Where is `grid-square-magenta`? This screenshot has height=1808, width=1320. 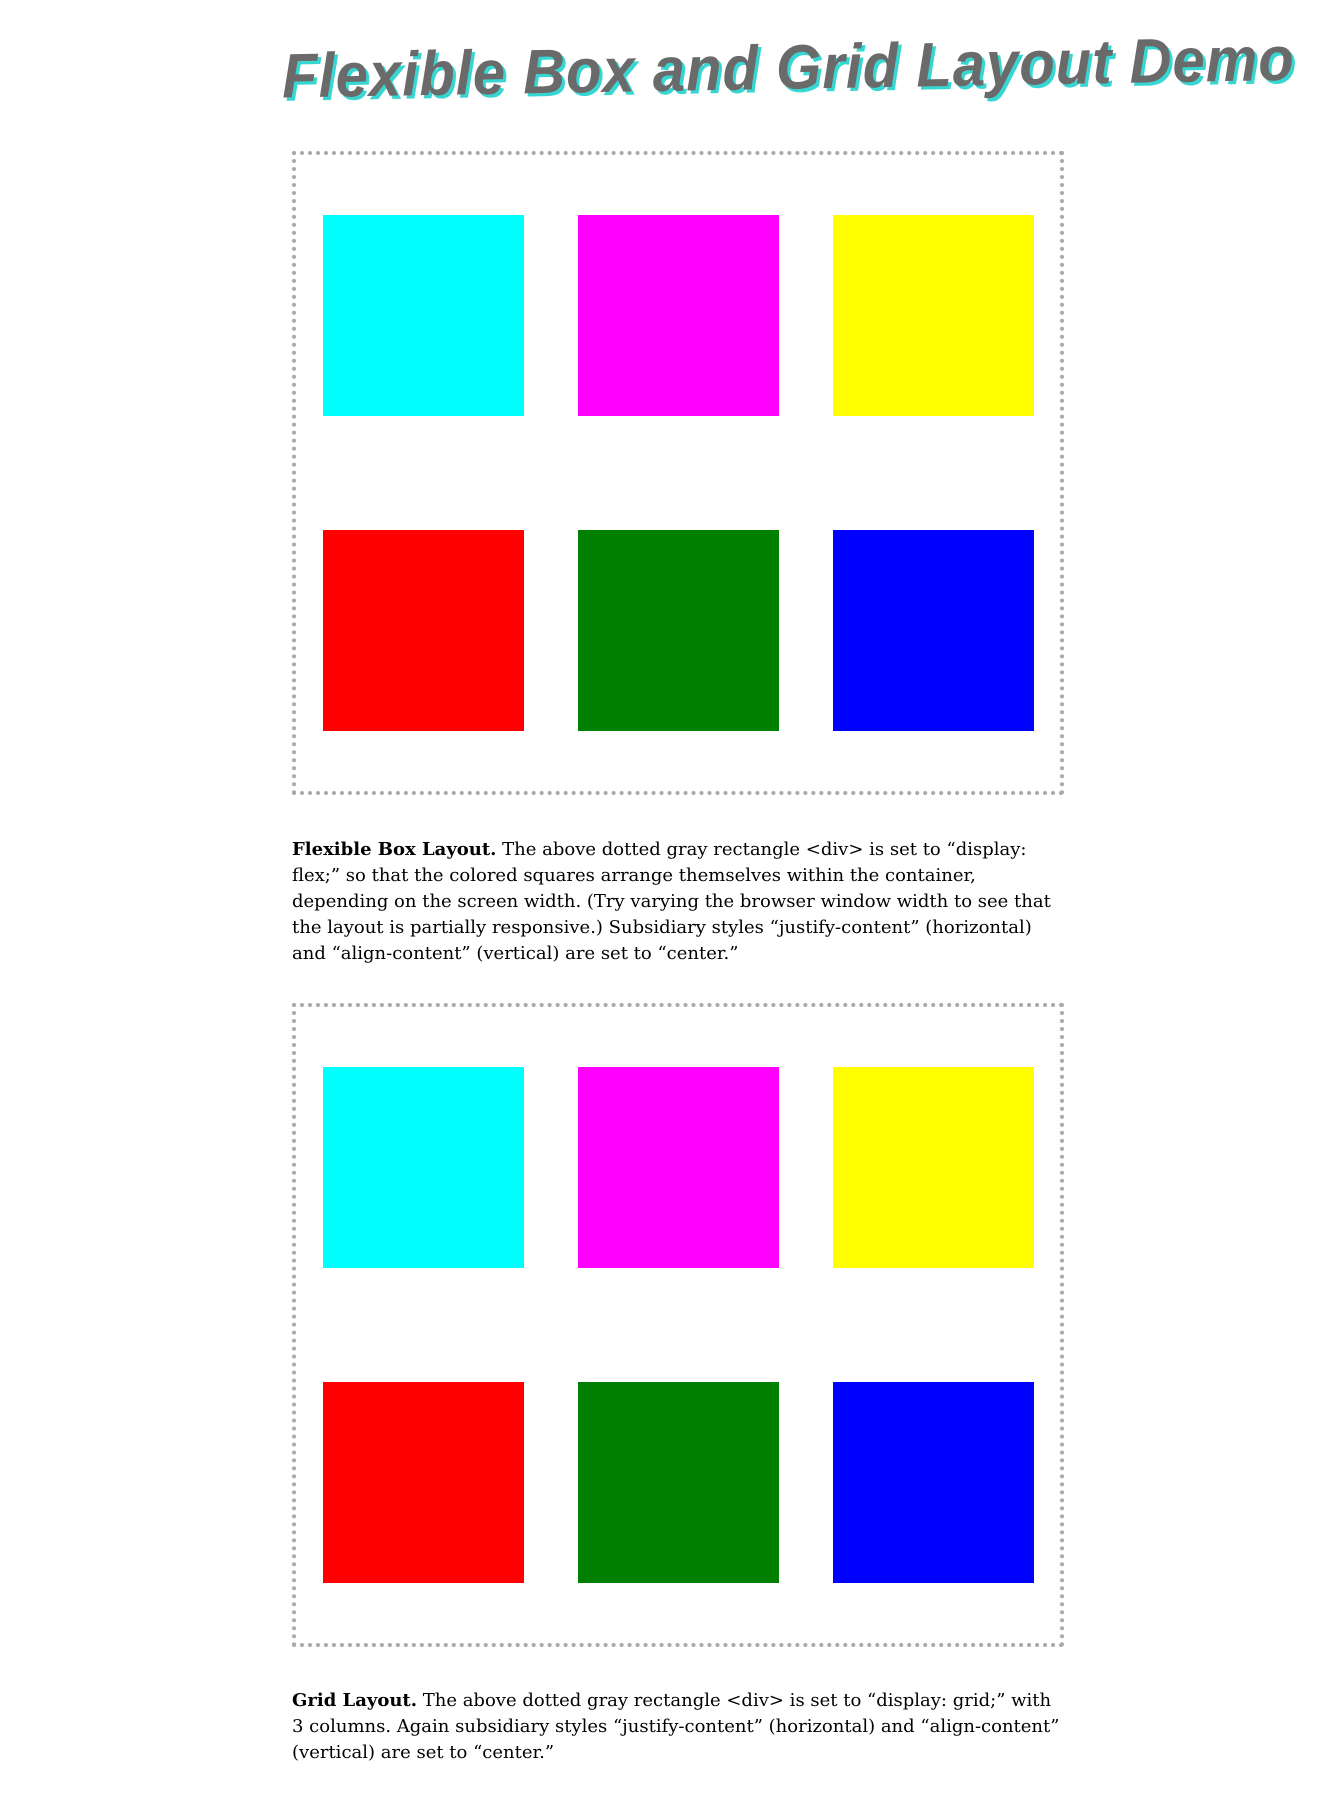 grid-square-magenta is located at coordinates (678, 1167).